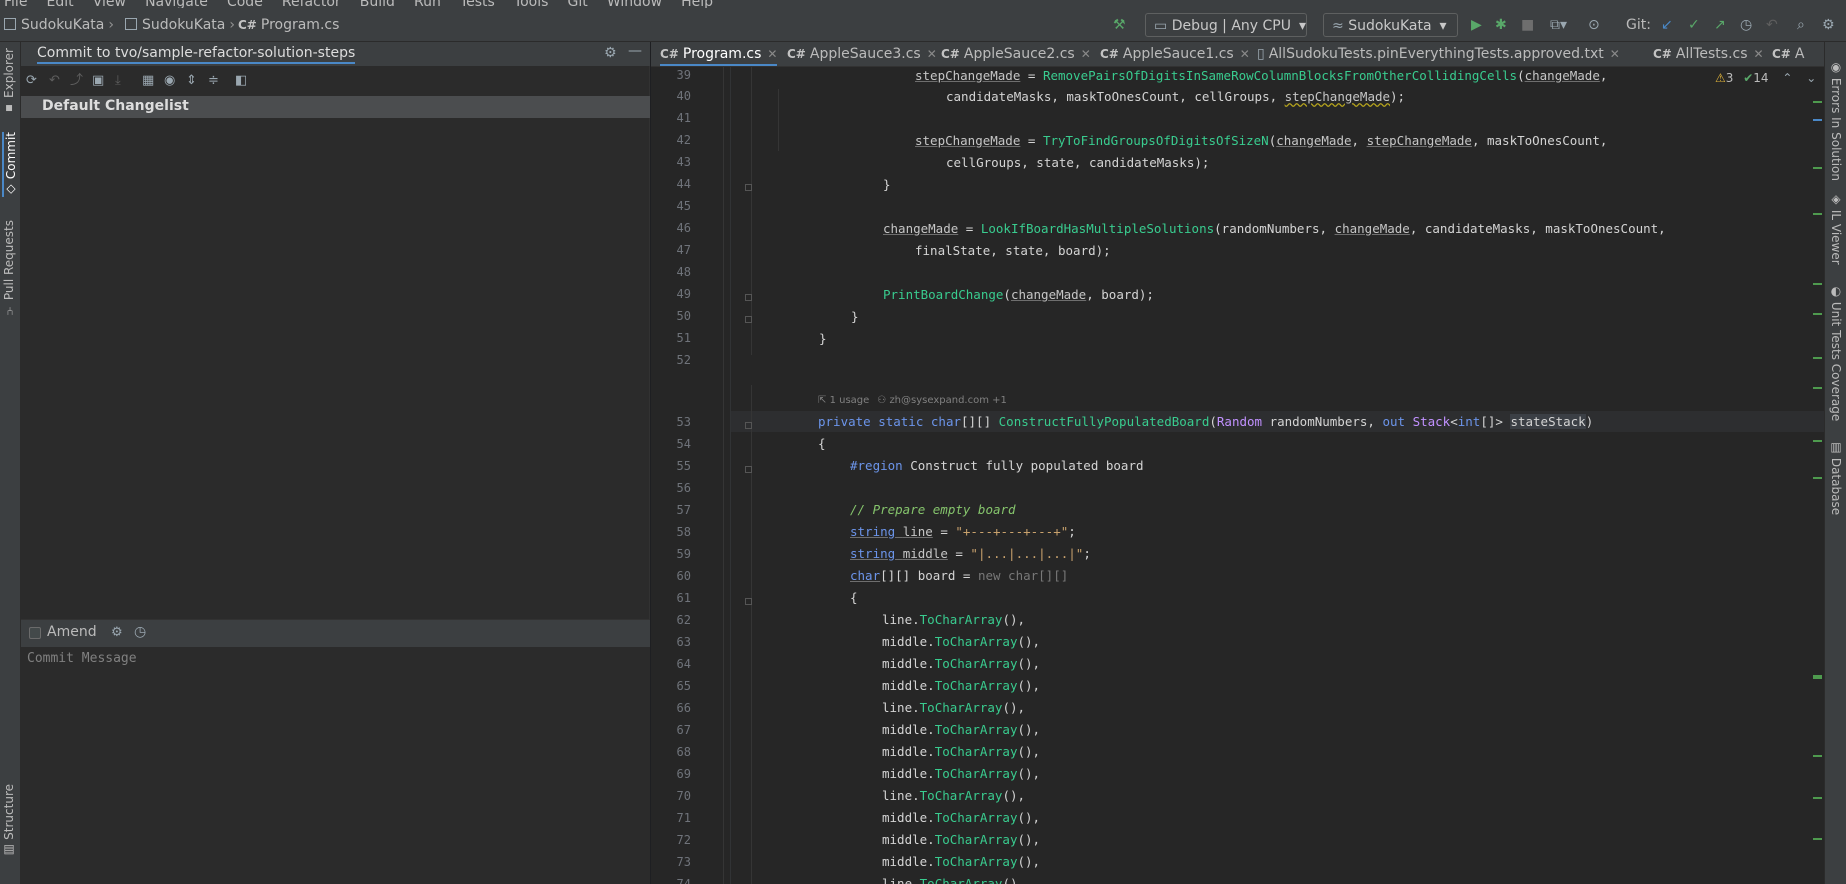 This screenshot has width=1846, height=884. I want to click on git-history-icon: ◷, so click(1746, 25).